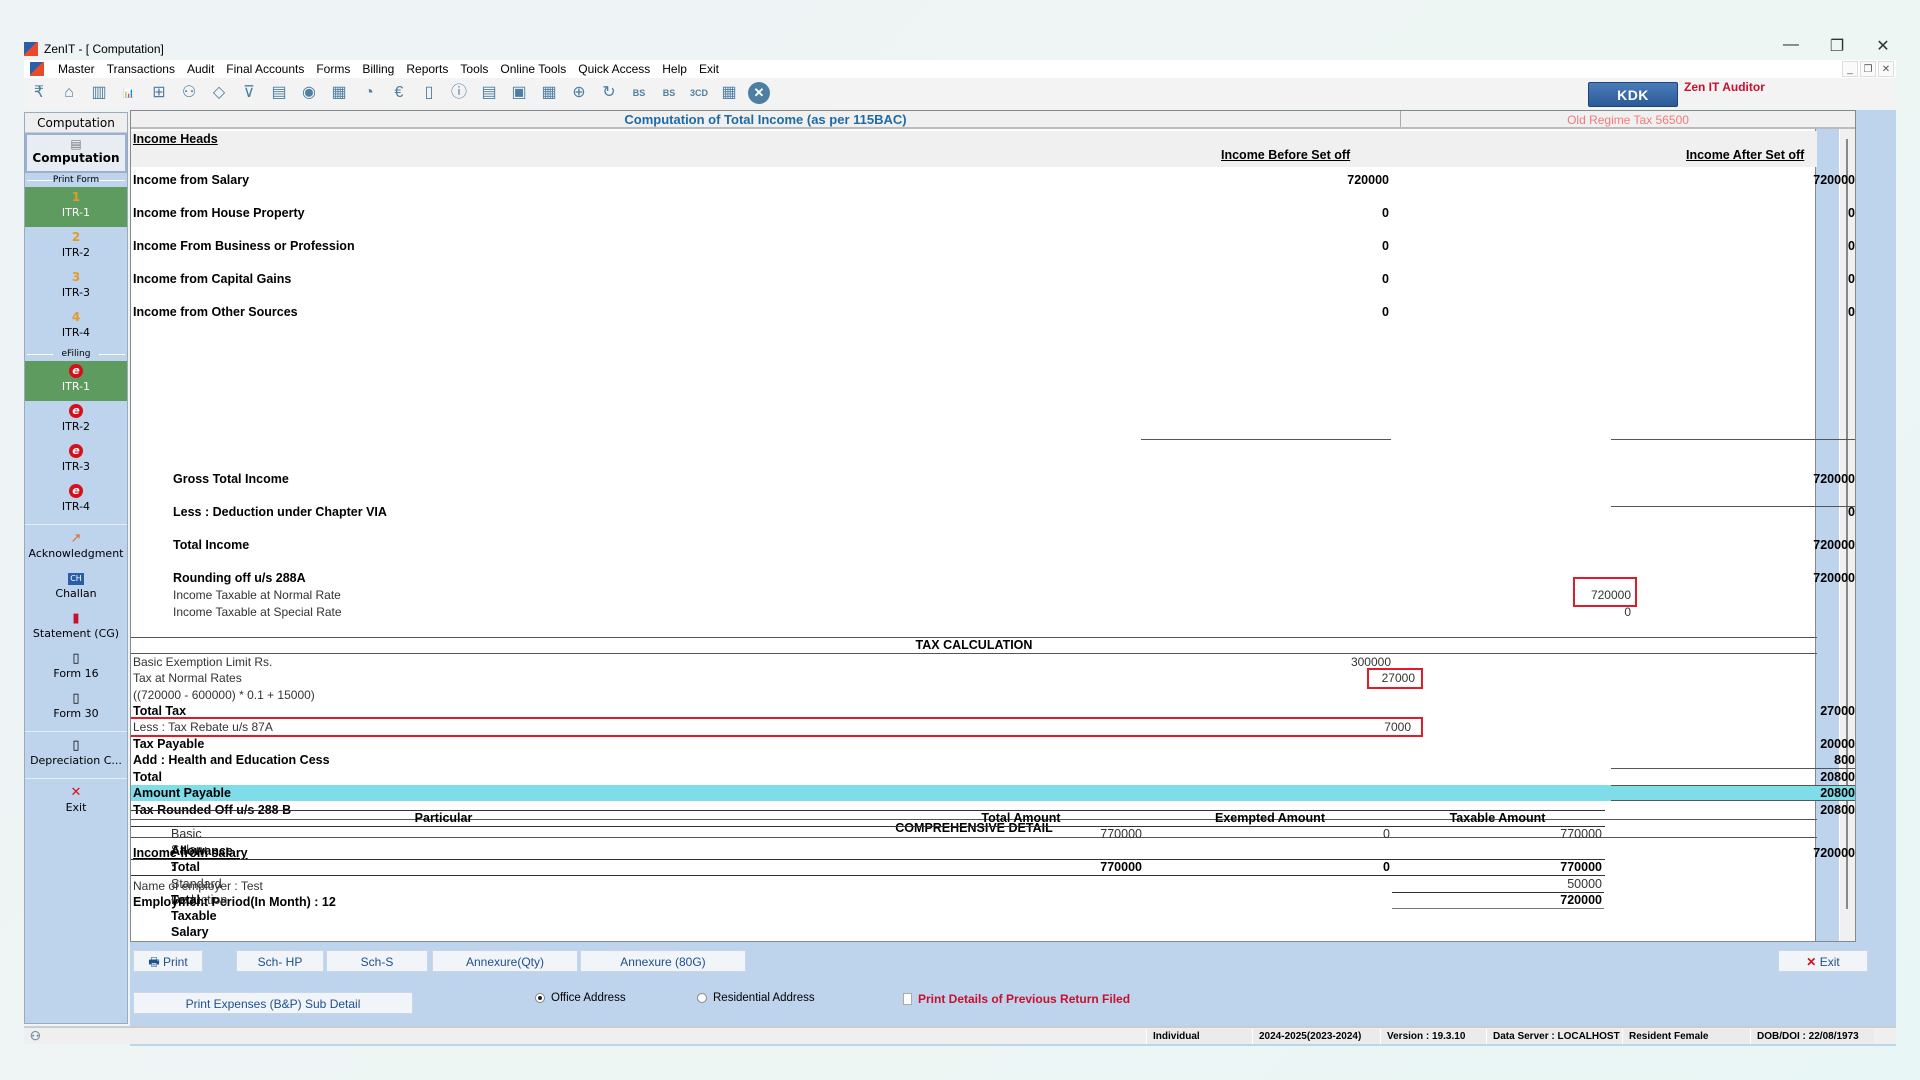  What do you see at coordinates (663, 961) in the screenshot?
I see `annexure-80g-button: Annexure (80G)` at bounding box center [663, 961].